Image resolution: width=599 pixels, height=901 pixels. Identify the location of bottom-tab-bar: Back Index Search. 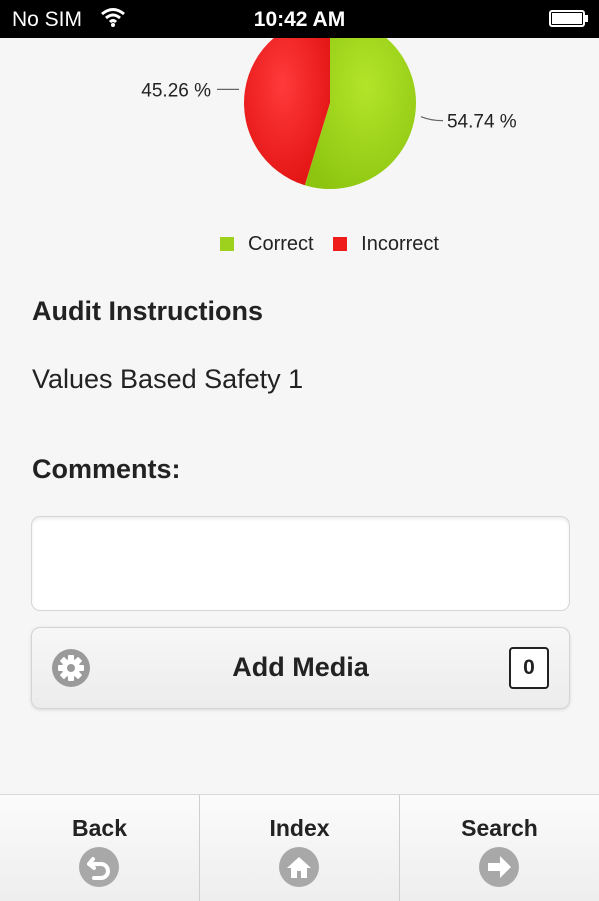
(299, 847).